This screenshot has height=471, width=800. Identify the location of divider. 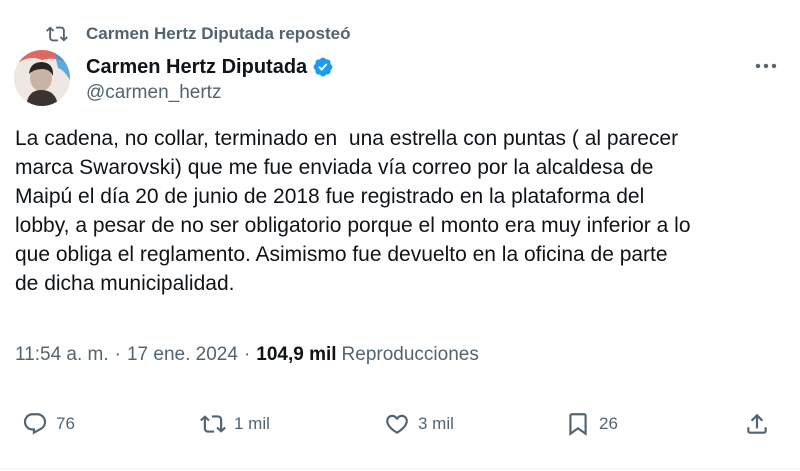
(400, 468).